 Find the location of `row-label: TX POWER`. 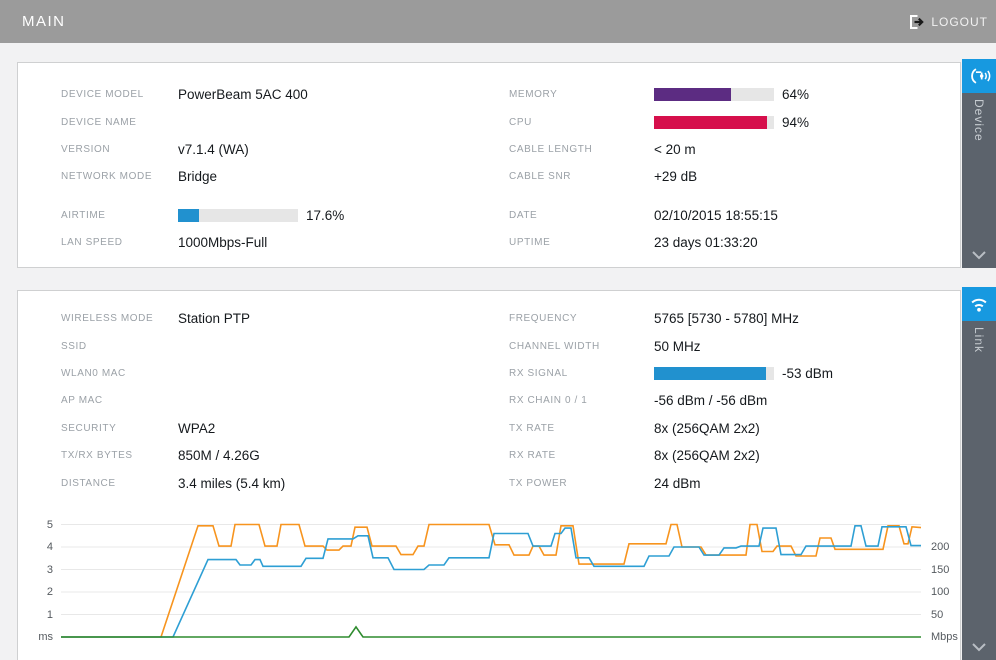

row-label: TX POWER is located at coordinates (538, 483).